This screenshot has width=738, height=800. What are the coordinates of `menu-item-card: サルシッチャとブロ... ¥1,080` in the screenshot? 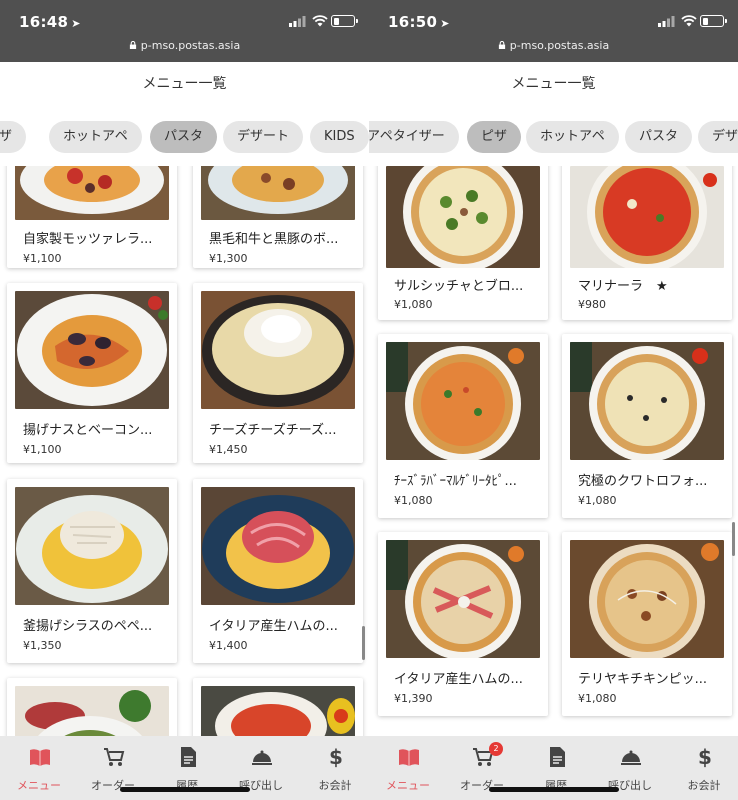 It's located at (463, 243).